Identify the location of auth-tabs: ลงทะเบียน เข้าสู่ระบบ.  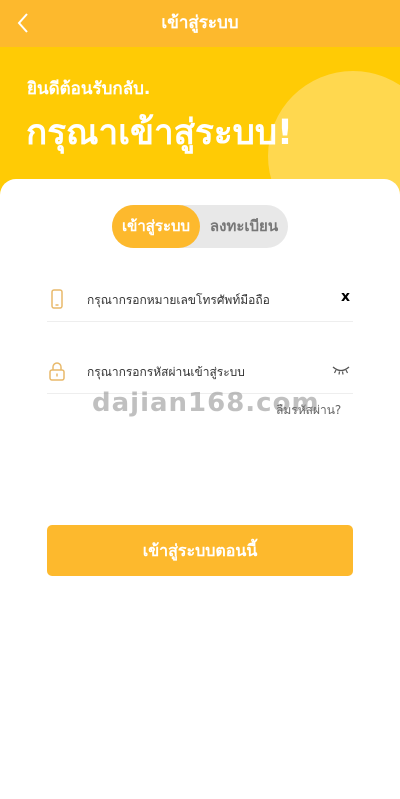
(200, 226).